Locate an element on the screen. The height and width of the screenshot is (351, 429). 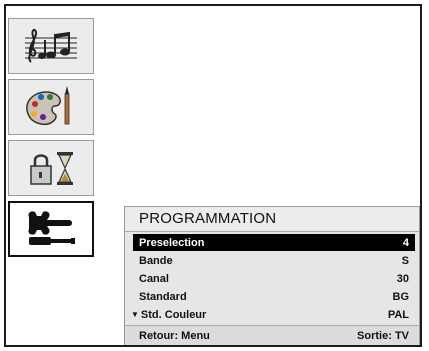
menu-row-value: 30 is located at coordinates (402, 278).